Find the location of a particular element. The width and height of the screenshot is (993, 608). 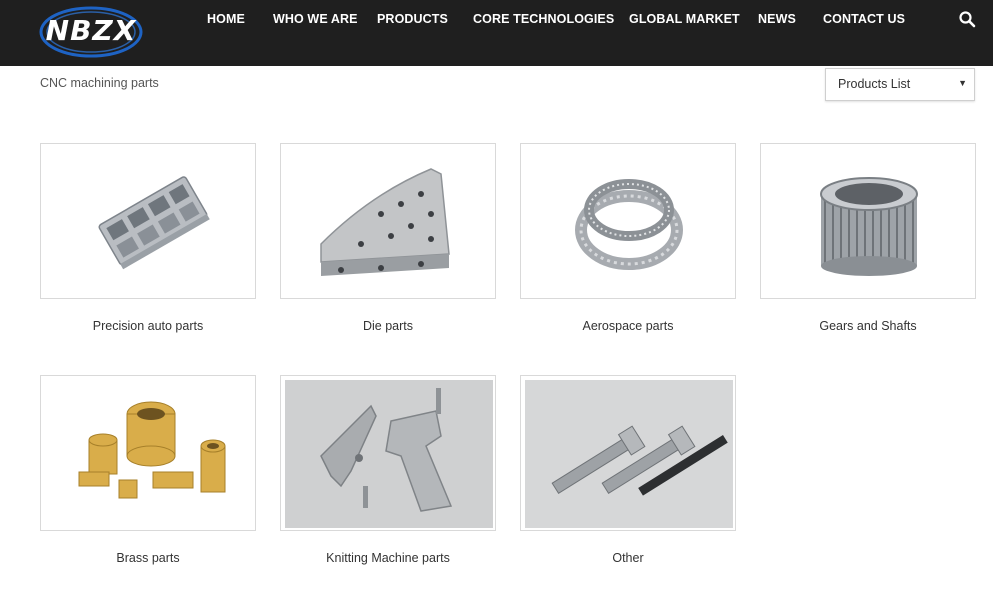

product-label: Knitting Machine parts is located at coordinates (388, 558).